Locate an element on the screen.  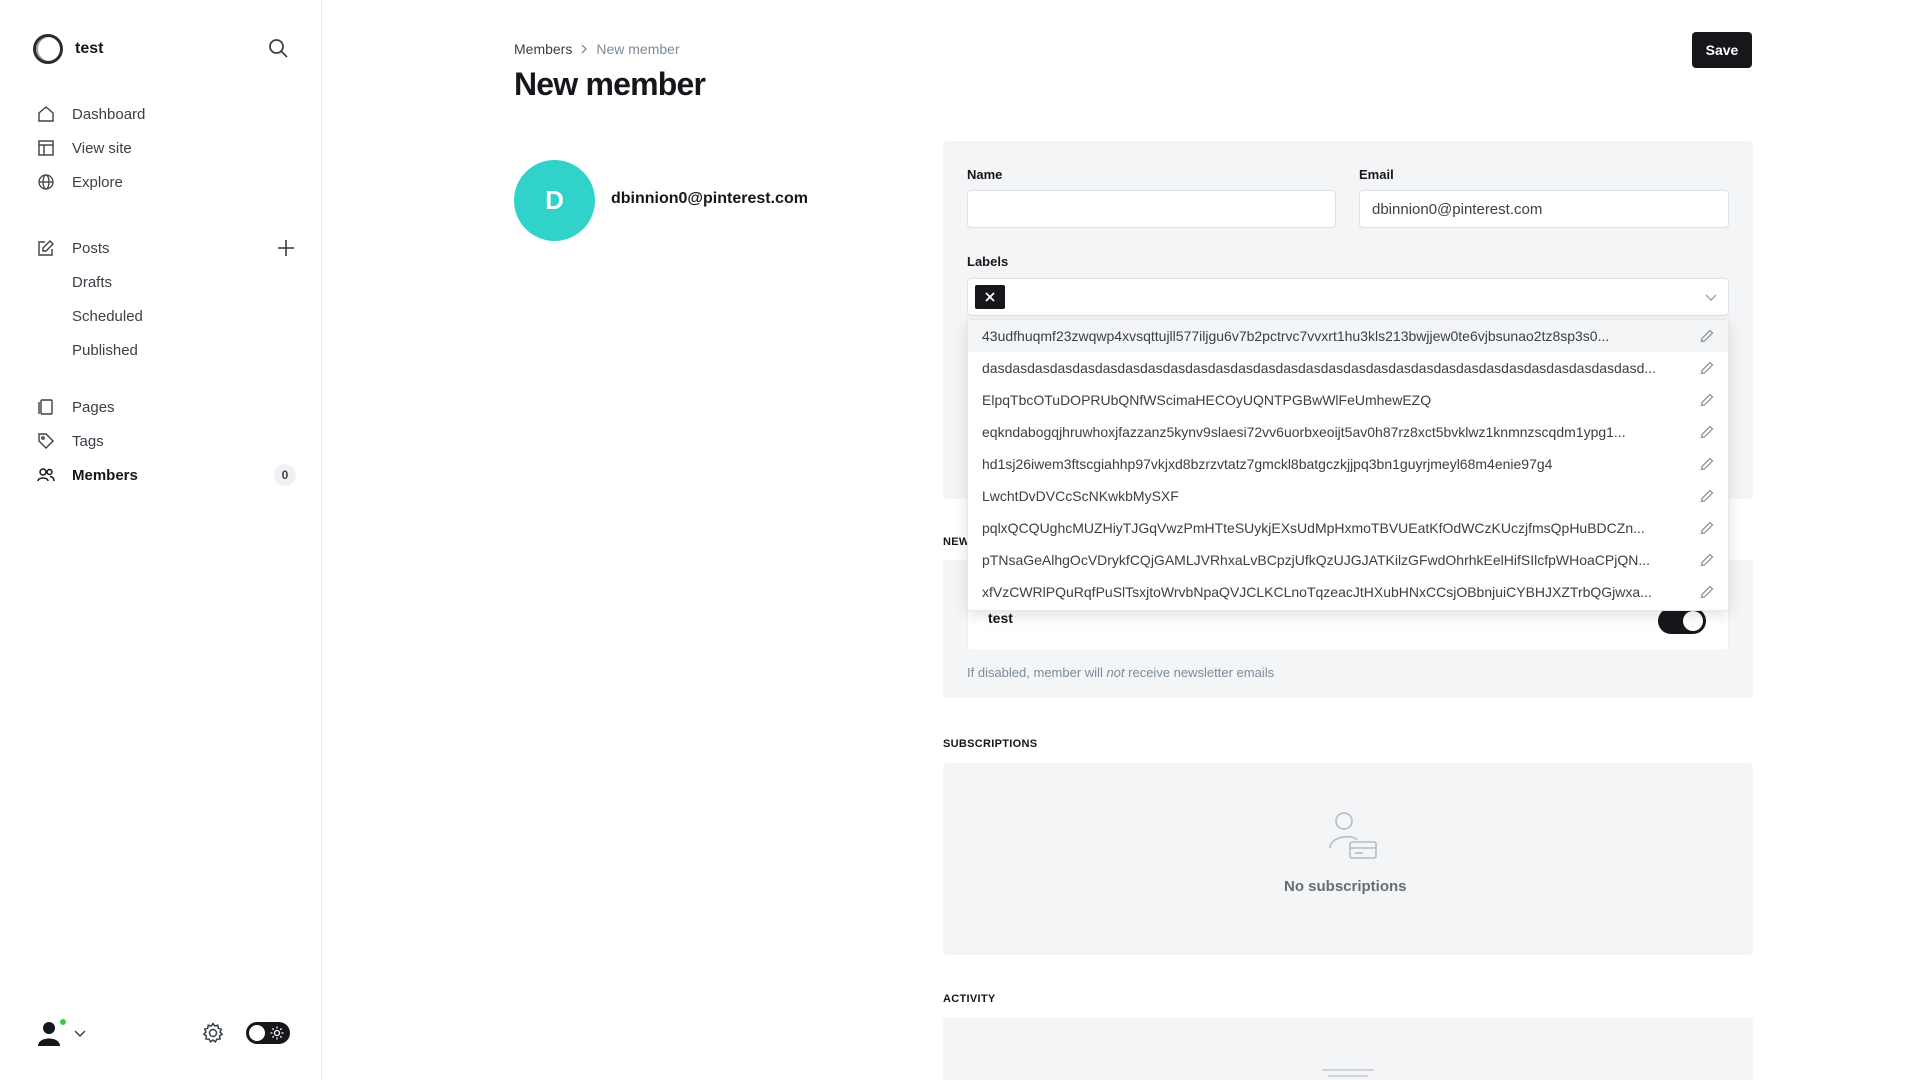
breadcrumb: Members New member is located at coordinates (597, 49).